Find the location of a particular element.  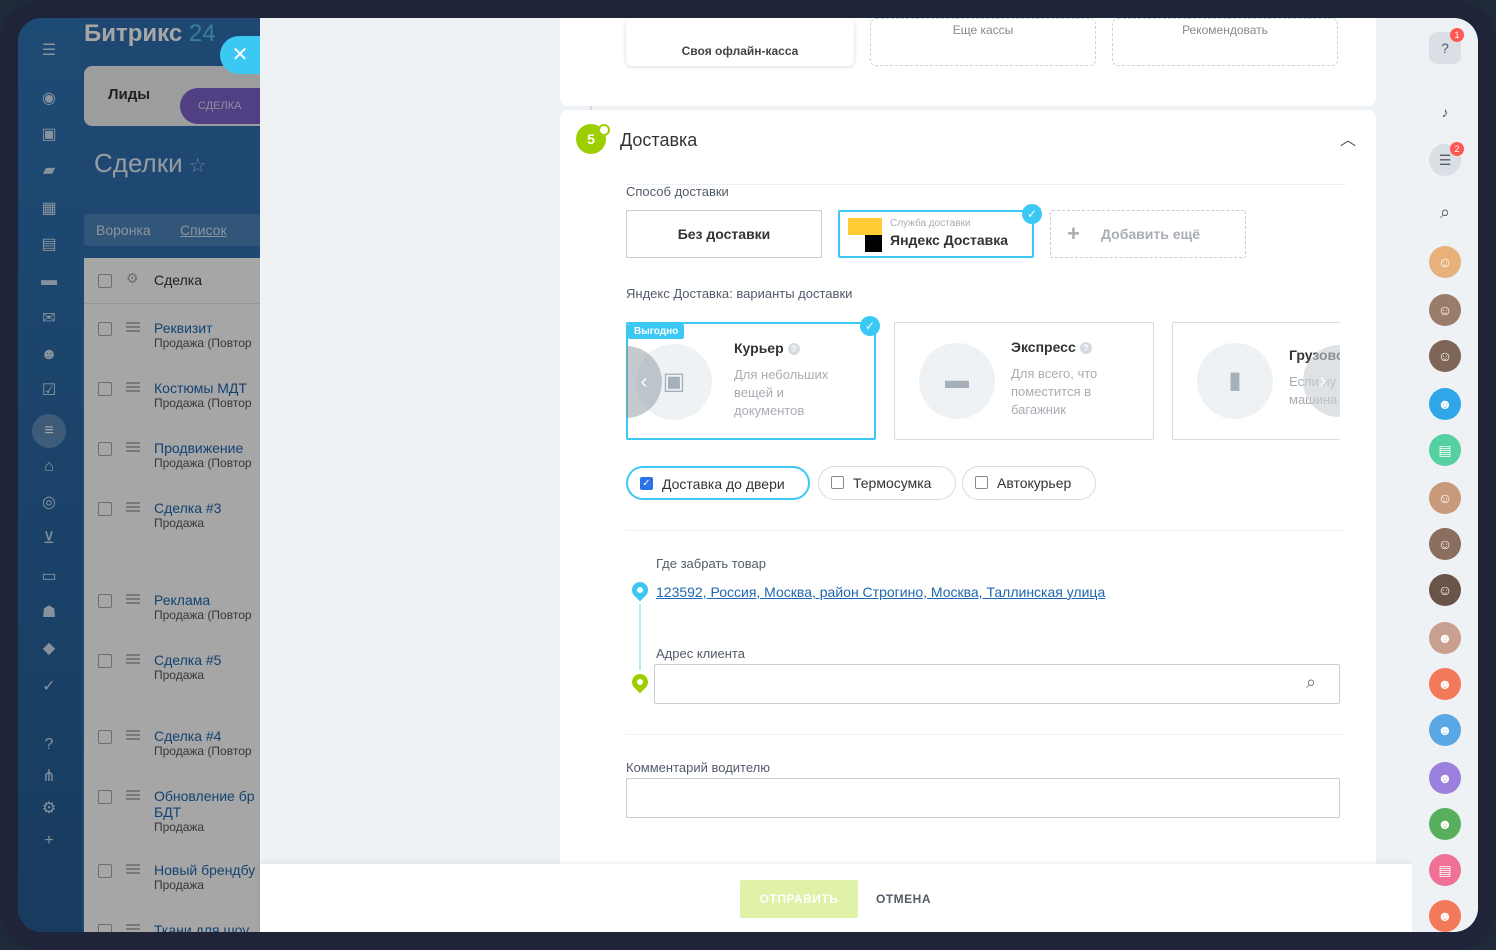

truck-icon: ▮ is located at coordinates (1235, 381).